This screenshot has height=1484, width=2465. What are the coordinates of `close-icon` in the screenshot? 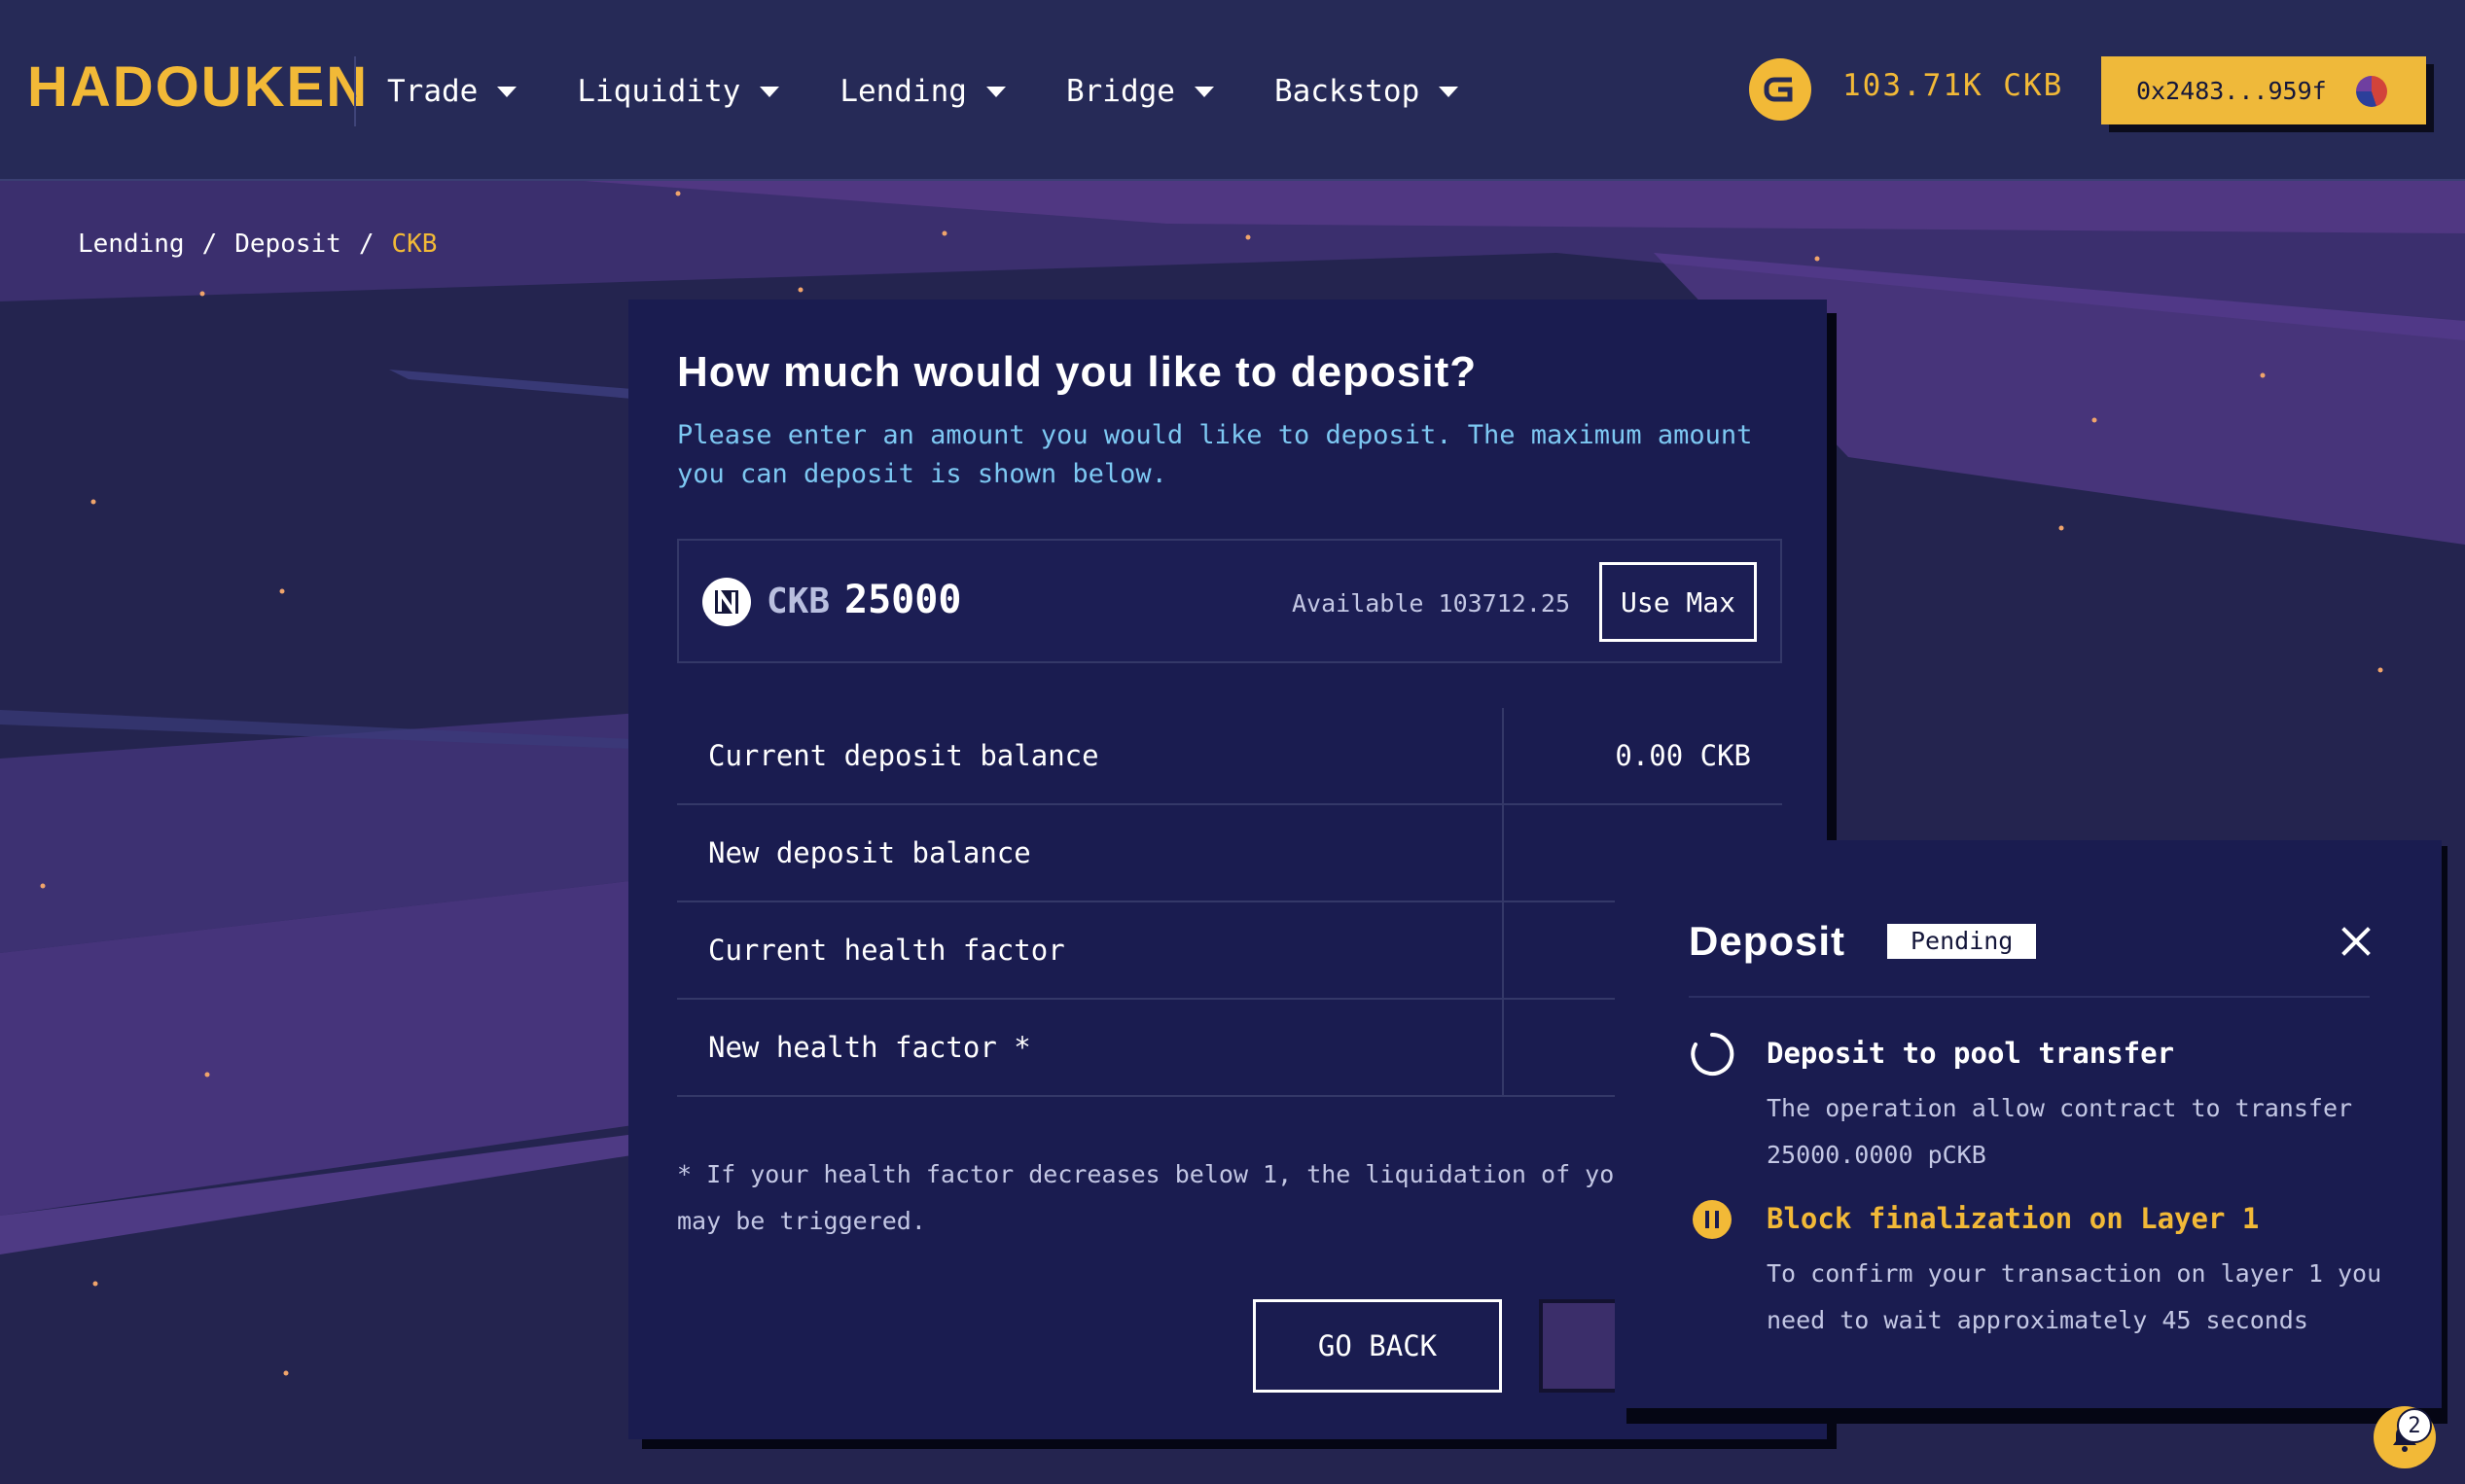 It's located at (2356, 942).